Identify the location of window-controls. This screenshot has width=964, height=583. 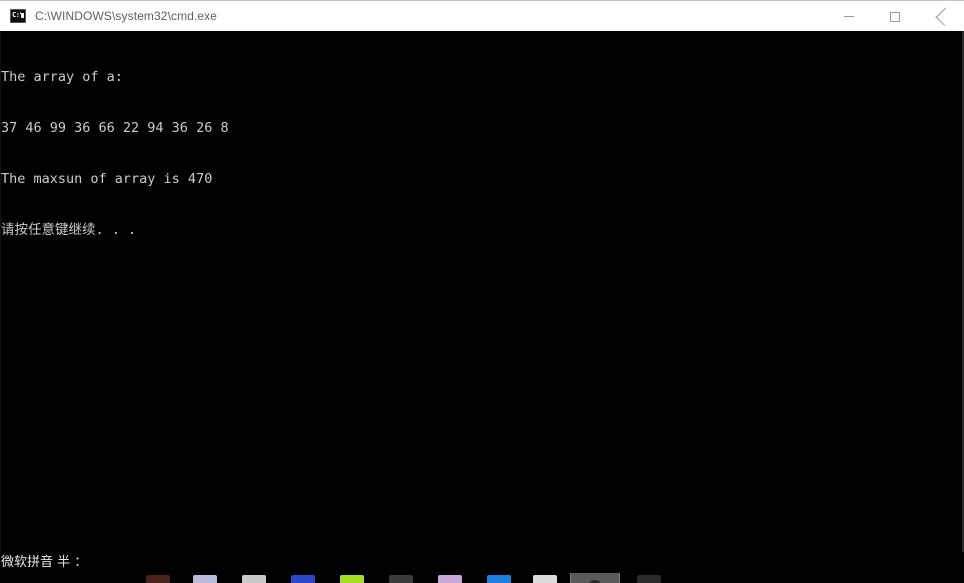
(895, 16).